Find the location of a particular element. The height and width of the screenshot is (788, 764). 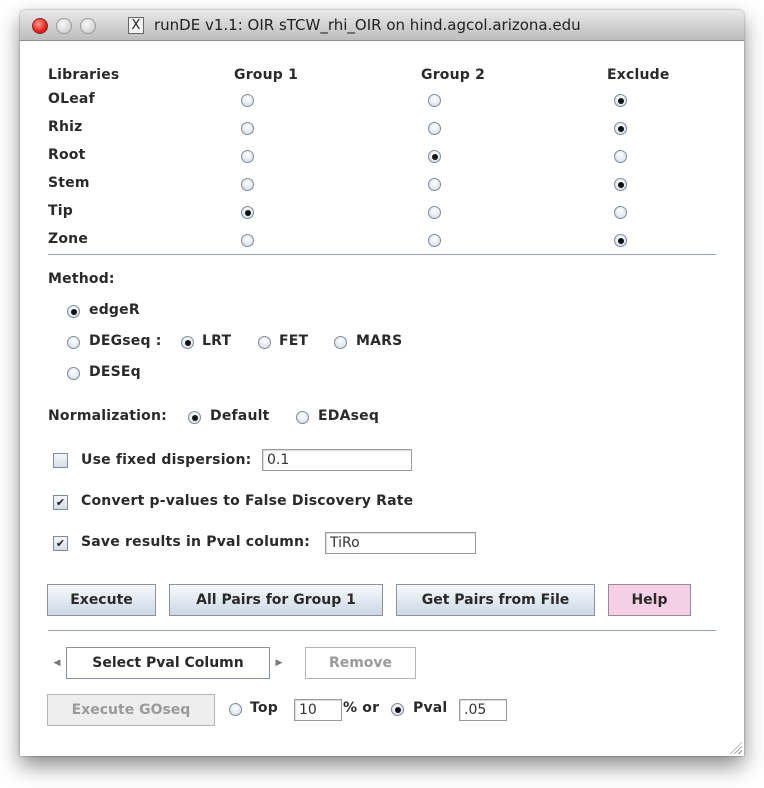

library-name: OLeaf is located at coordinates (71, 99).